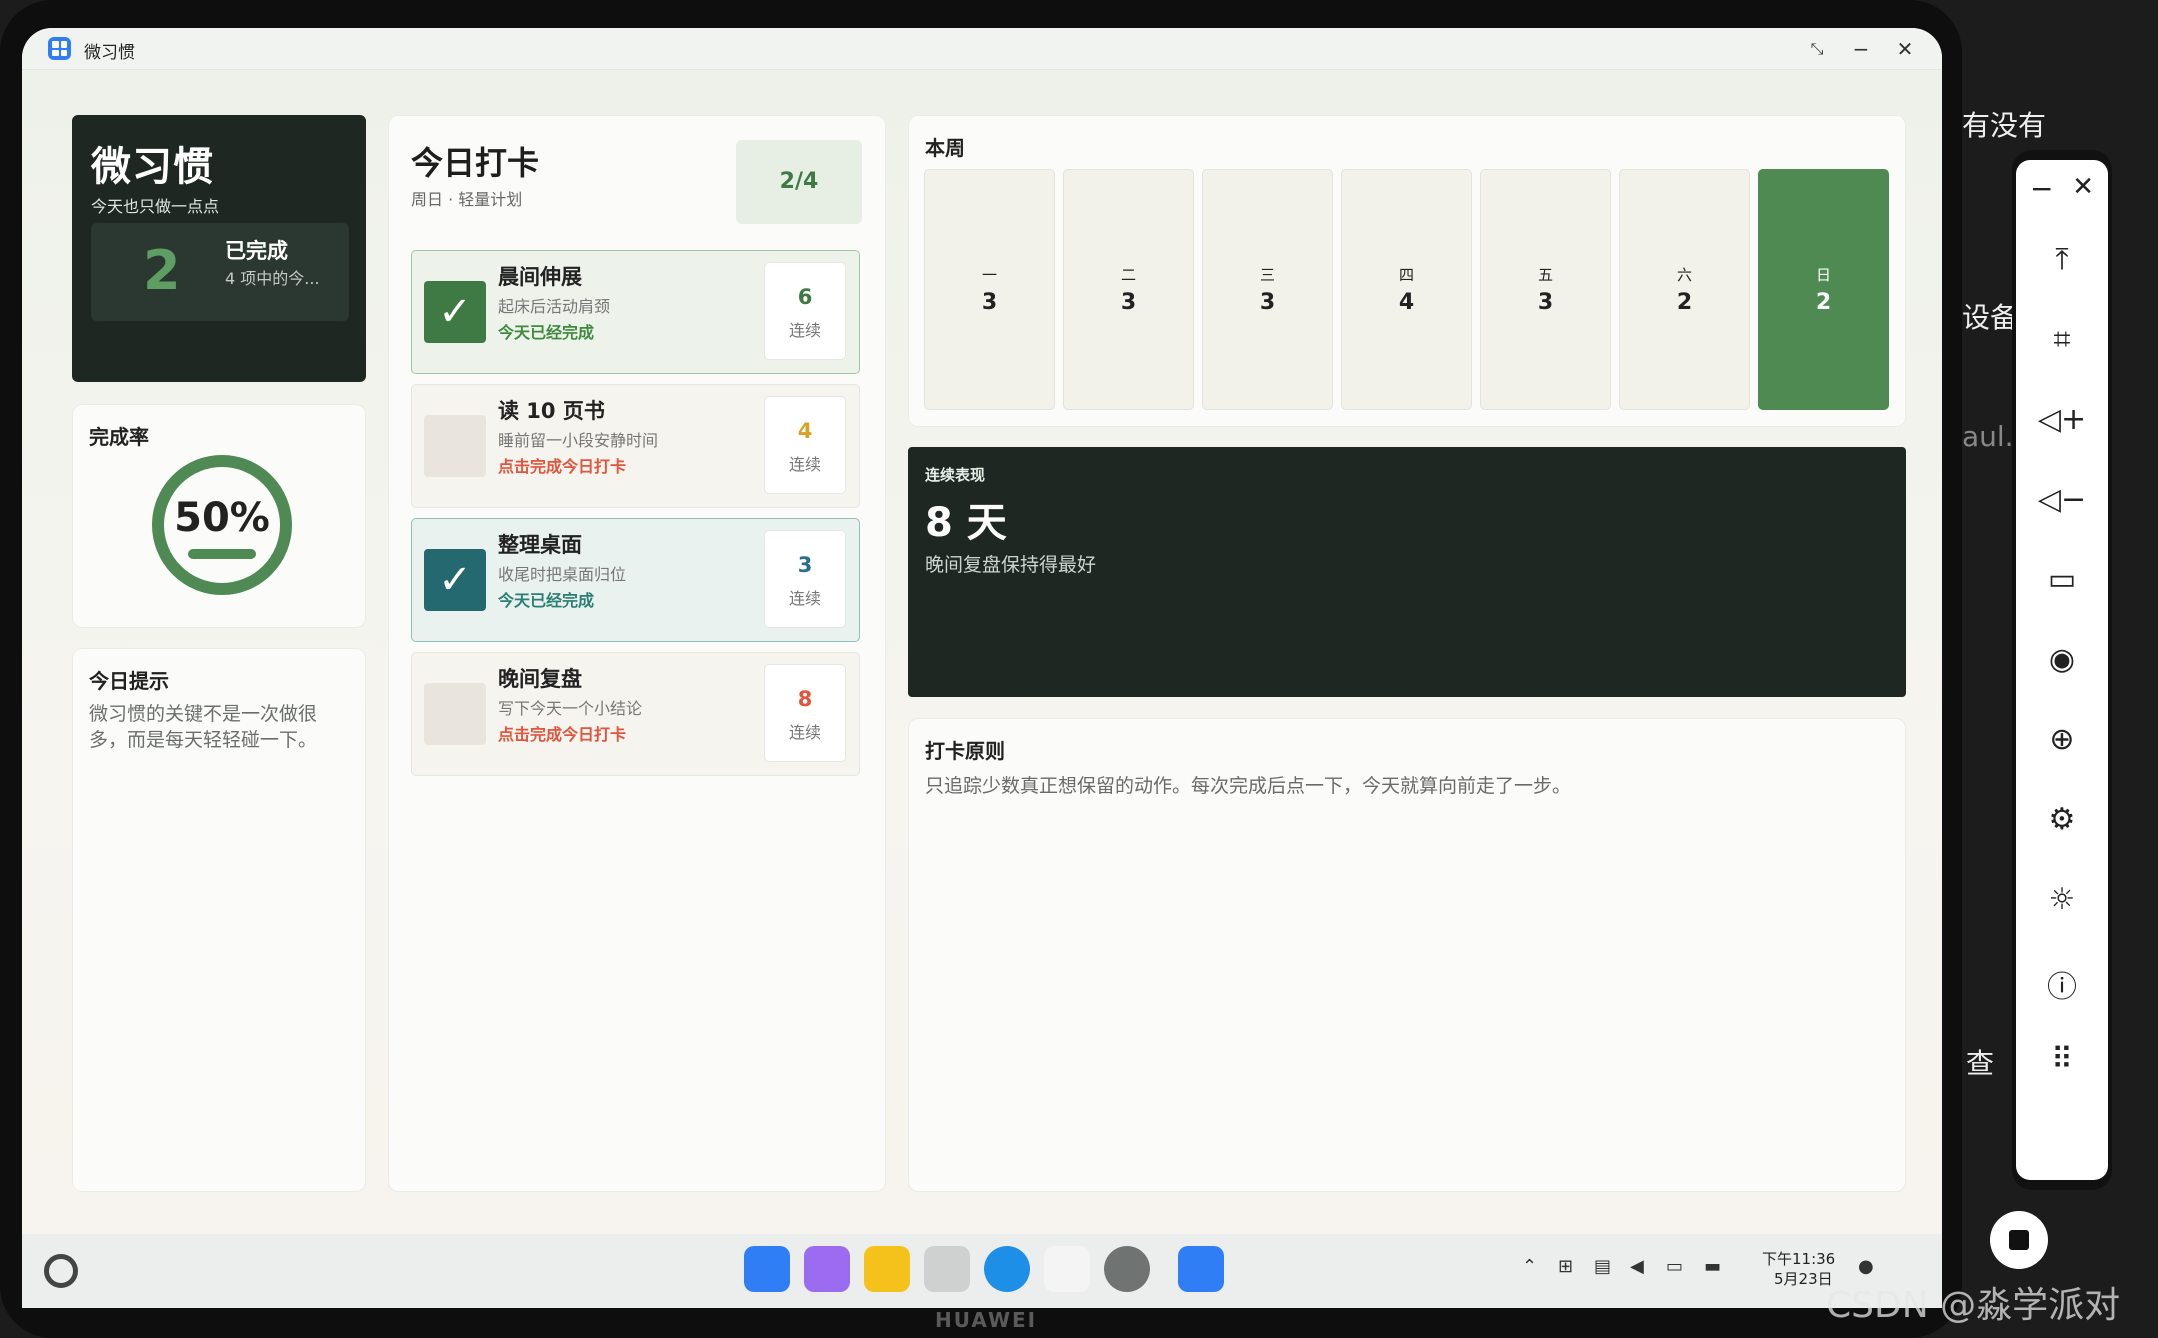 The width and height of the screenshot is (2158, 1338). Describe the element at coordinates (1823, 289) in the screenshot. I see `day-6: 日 2` at that location.